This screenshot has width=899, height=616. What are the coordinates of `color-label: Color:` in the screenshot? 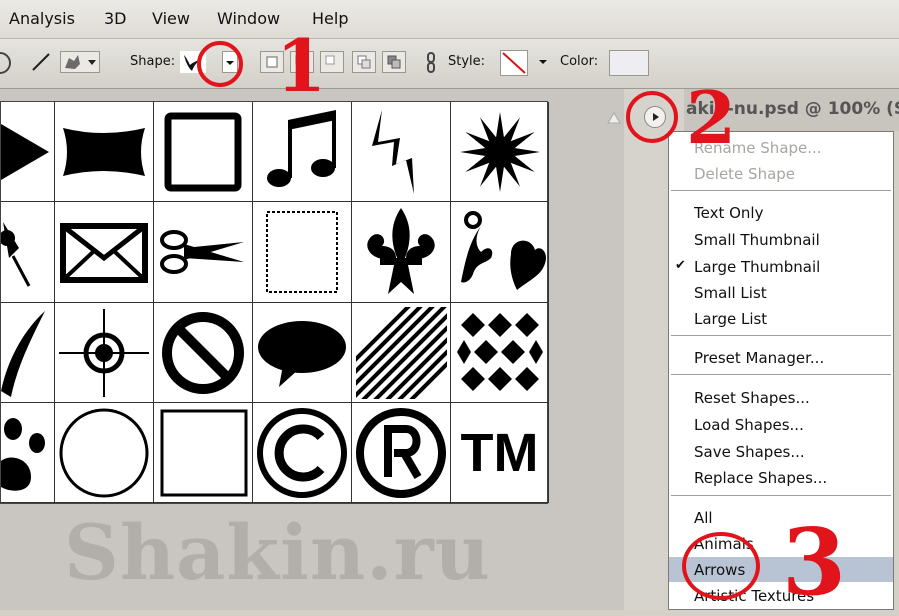 It's located at (579, 61).